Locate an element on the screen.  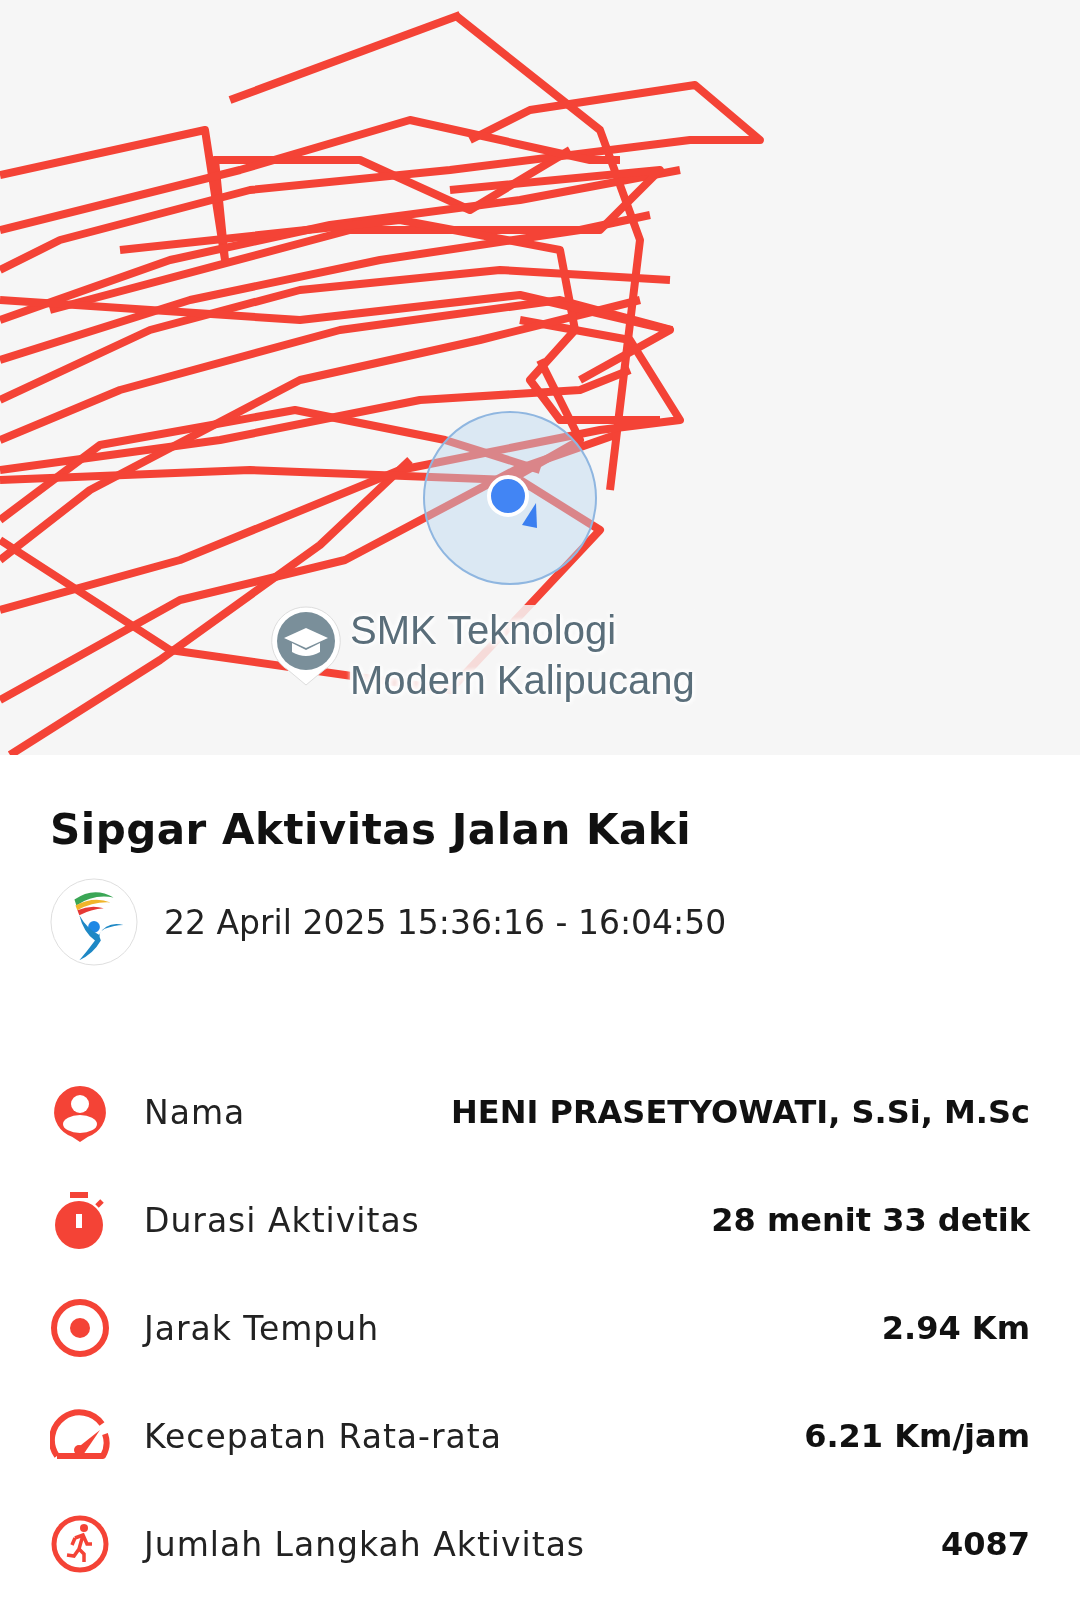
activity-title: Sipgar Aktivitas Jalan Kaki is located at coordinates (371, 829).